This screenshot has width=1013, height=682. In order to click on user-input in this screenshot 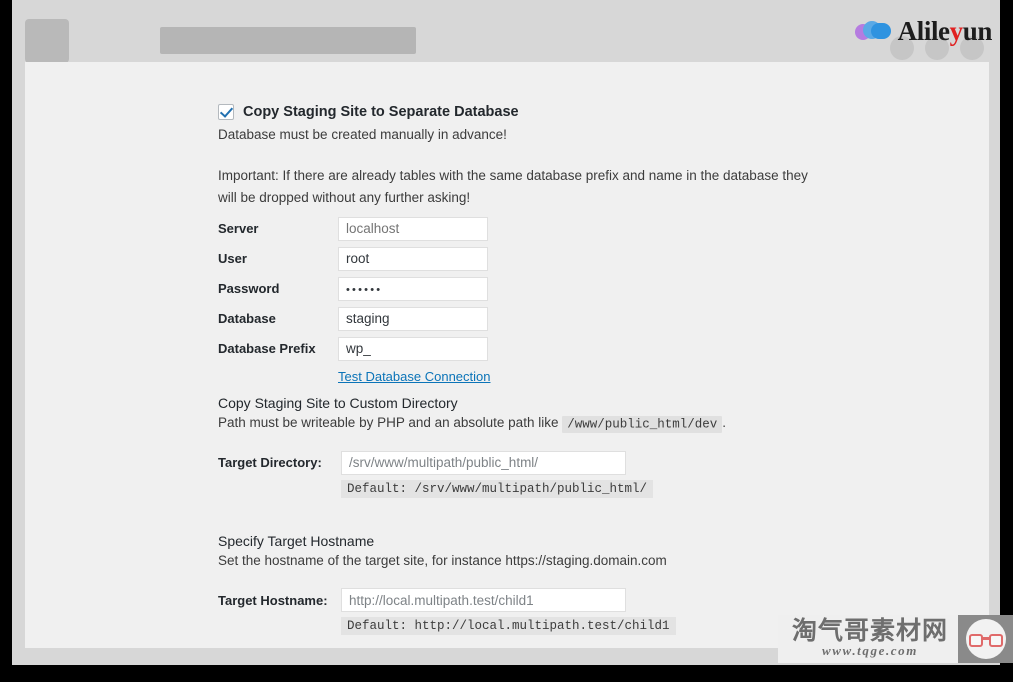, I will do `click(413, 258)`.